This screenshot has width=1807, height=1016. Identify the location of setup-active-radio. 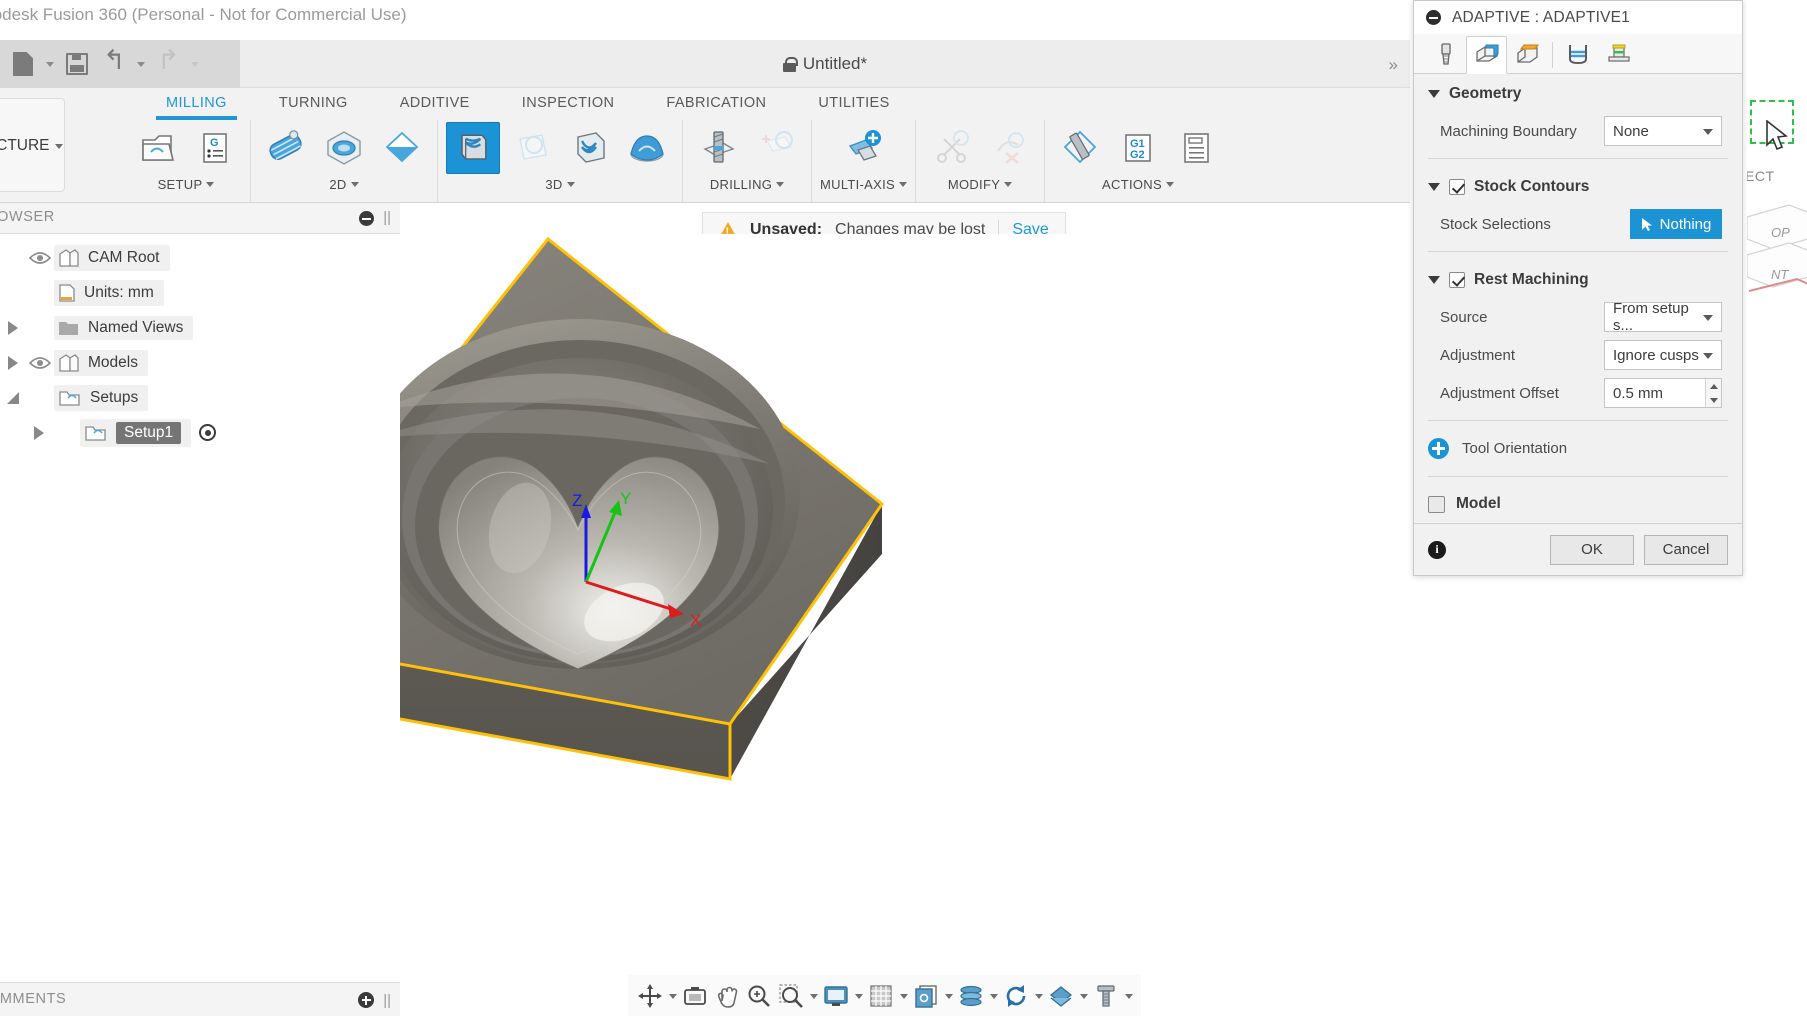
(208, 432).